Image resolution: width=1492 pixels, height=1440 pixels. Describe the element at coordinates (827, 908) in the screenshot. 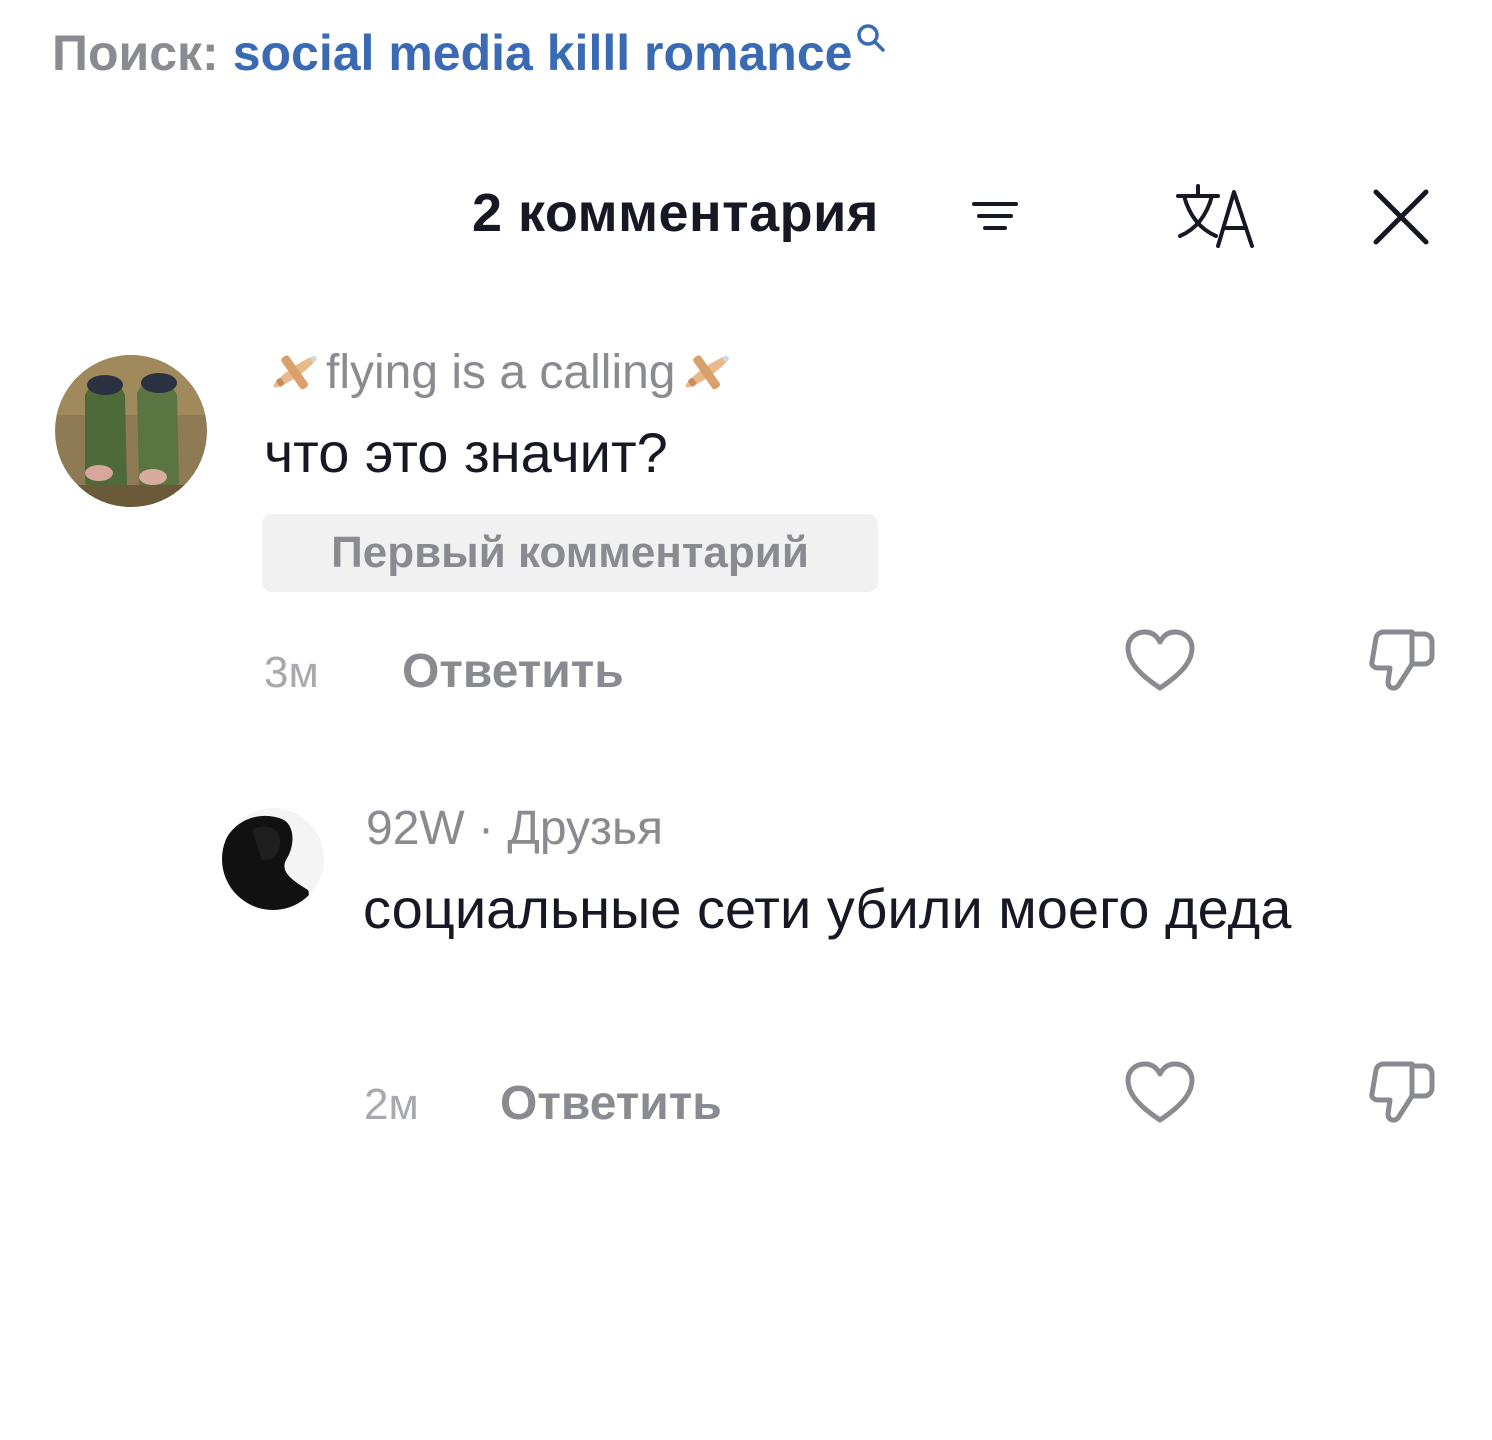

I see `comment-text: социальные сети убили моего деда` at that location.